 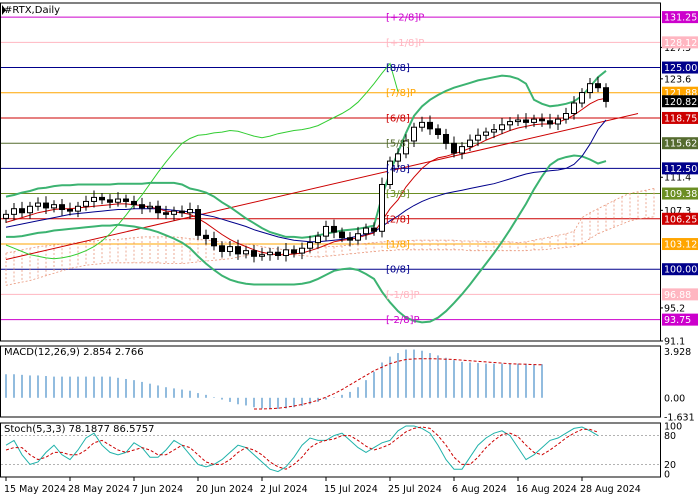 What do you see at coordinates (680, 219) in the screenshot?
I see `level-price-tag-text: 106.25` at bounding box center [680, 219].